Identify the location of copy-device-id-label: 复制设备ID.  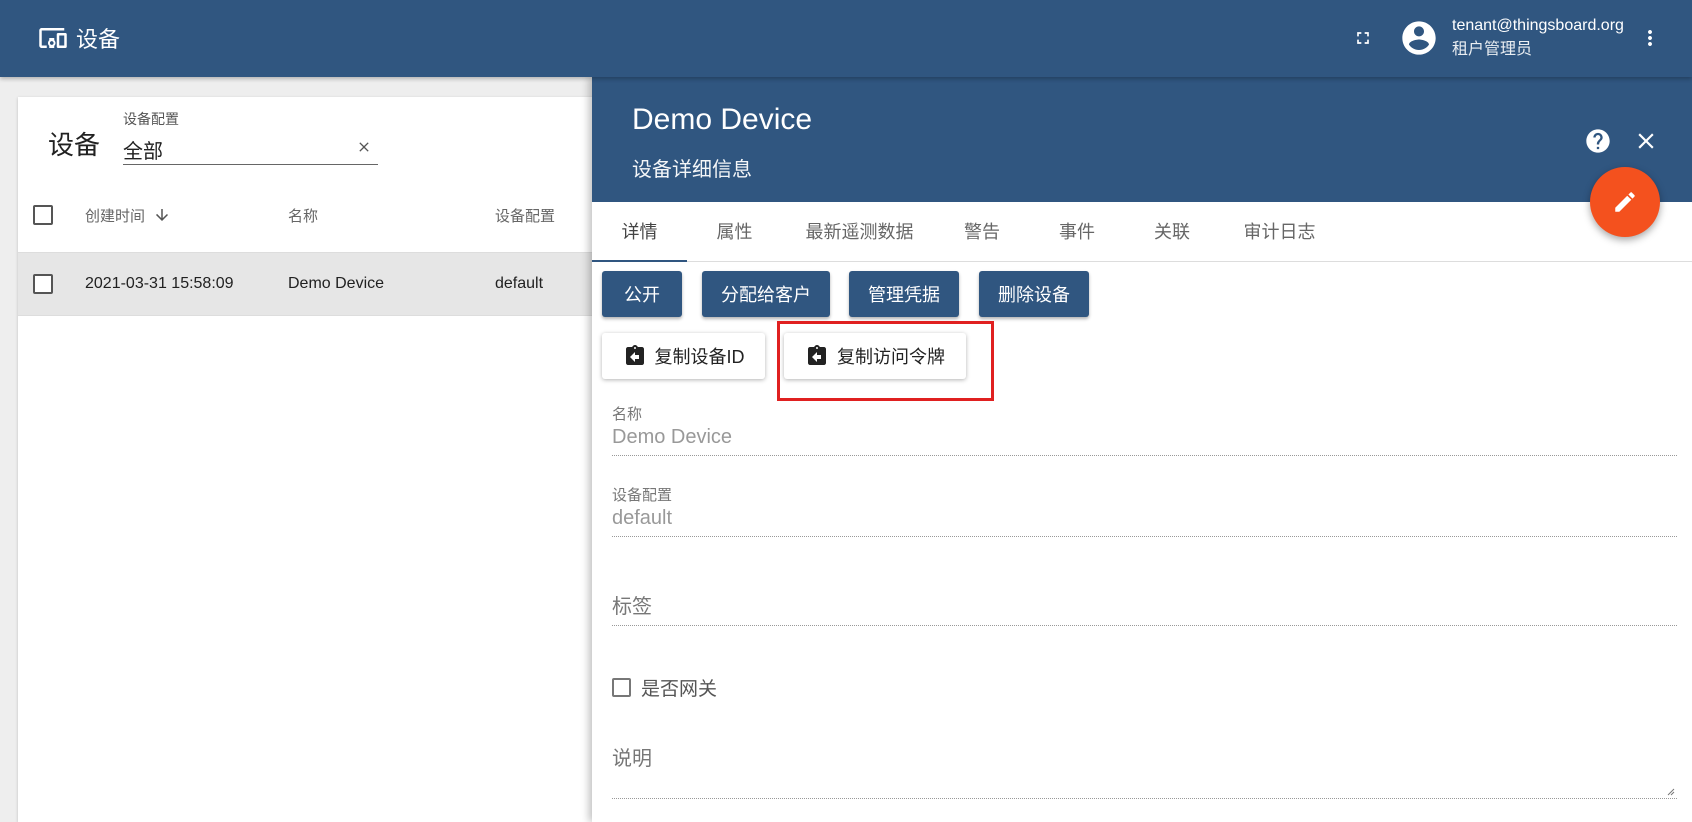
(699, 357).